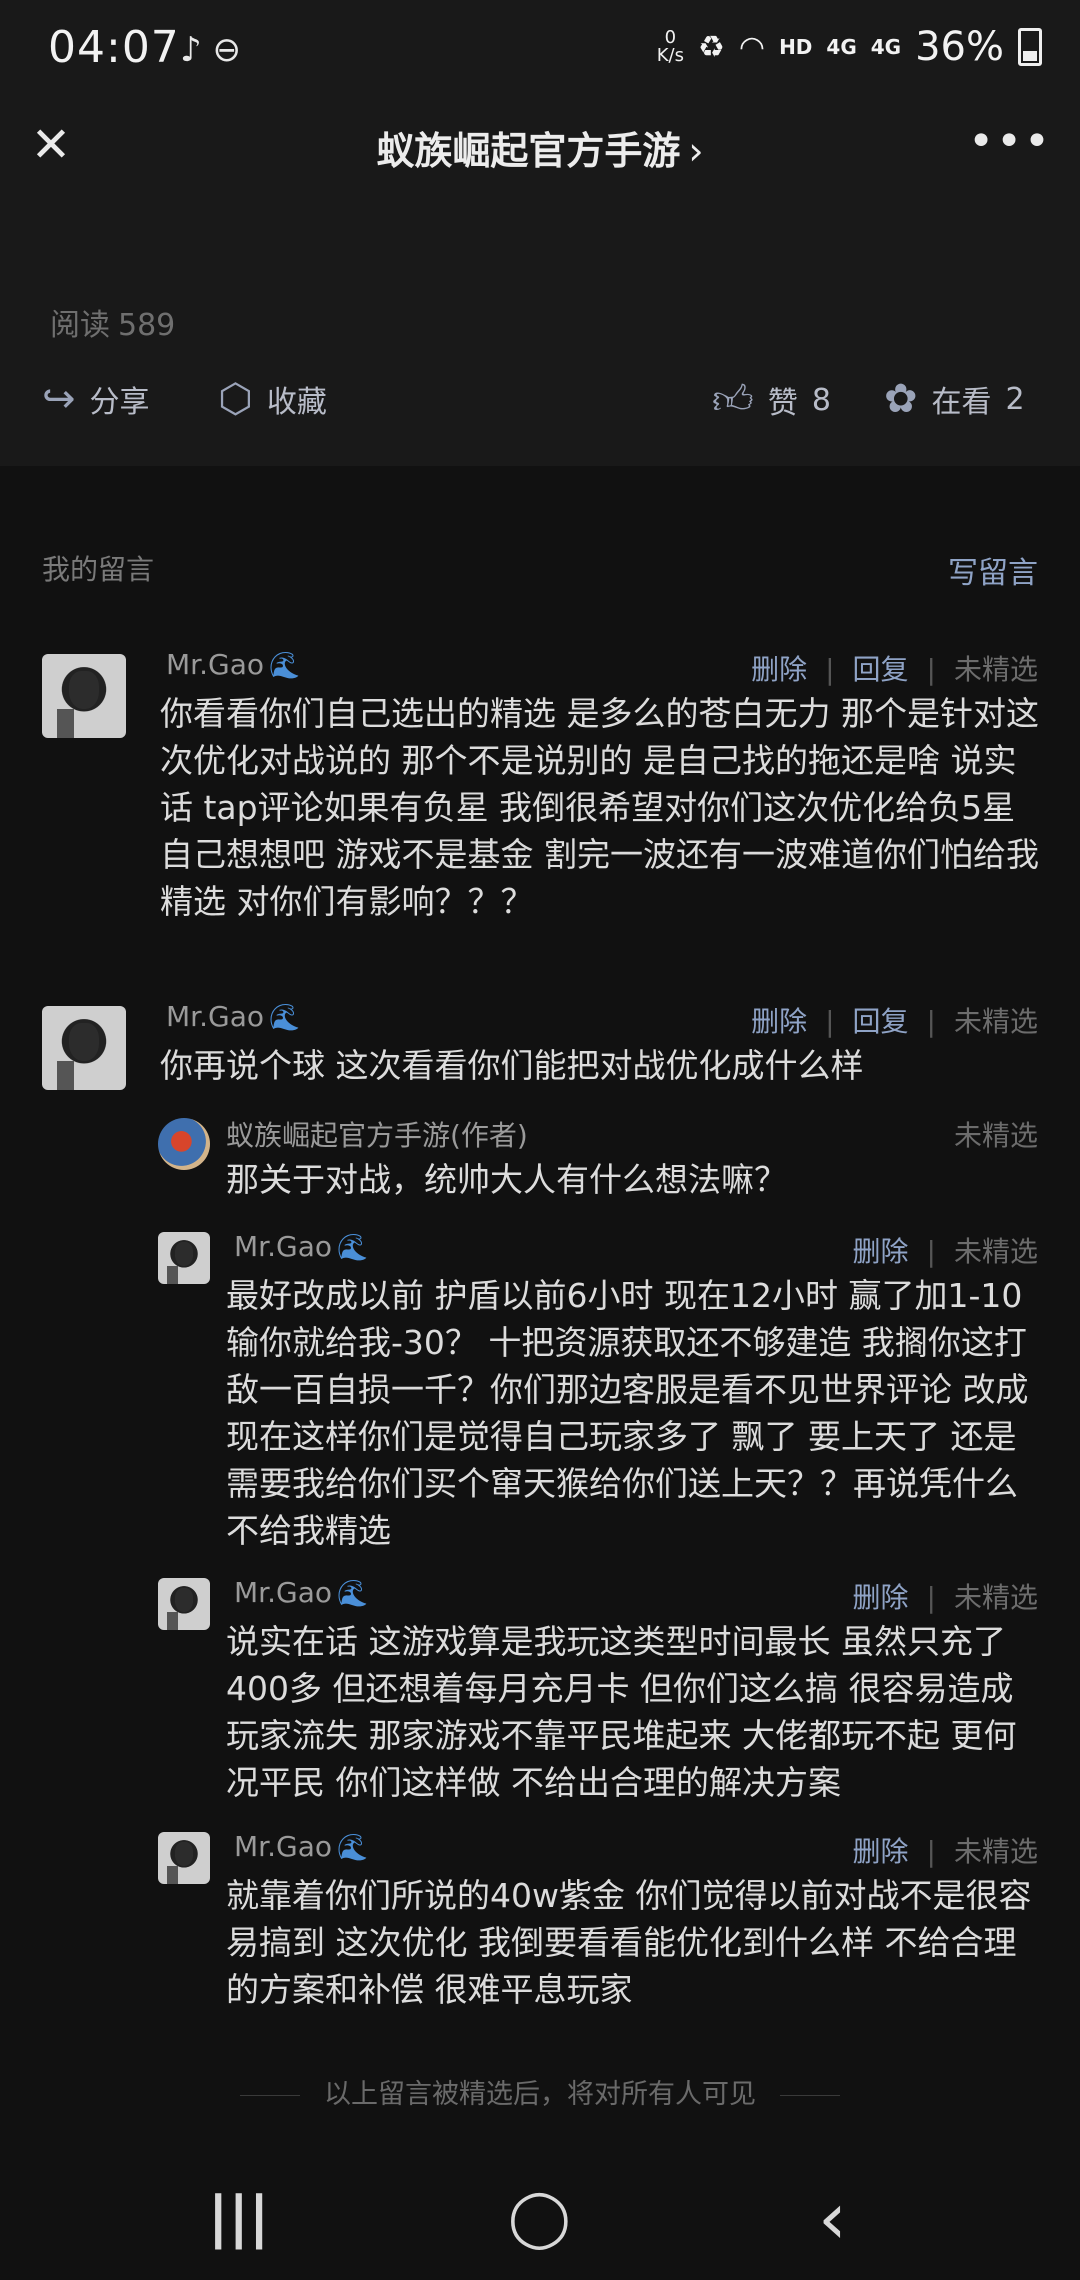 Image resolution: width=1080 pixels, height=2280 pixels. Describe the element at coordinates (832, 2218) in the screenshot. I see `back-button: ‹` at that location.